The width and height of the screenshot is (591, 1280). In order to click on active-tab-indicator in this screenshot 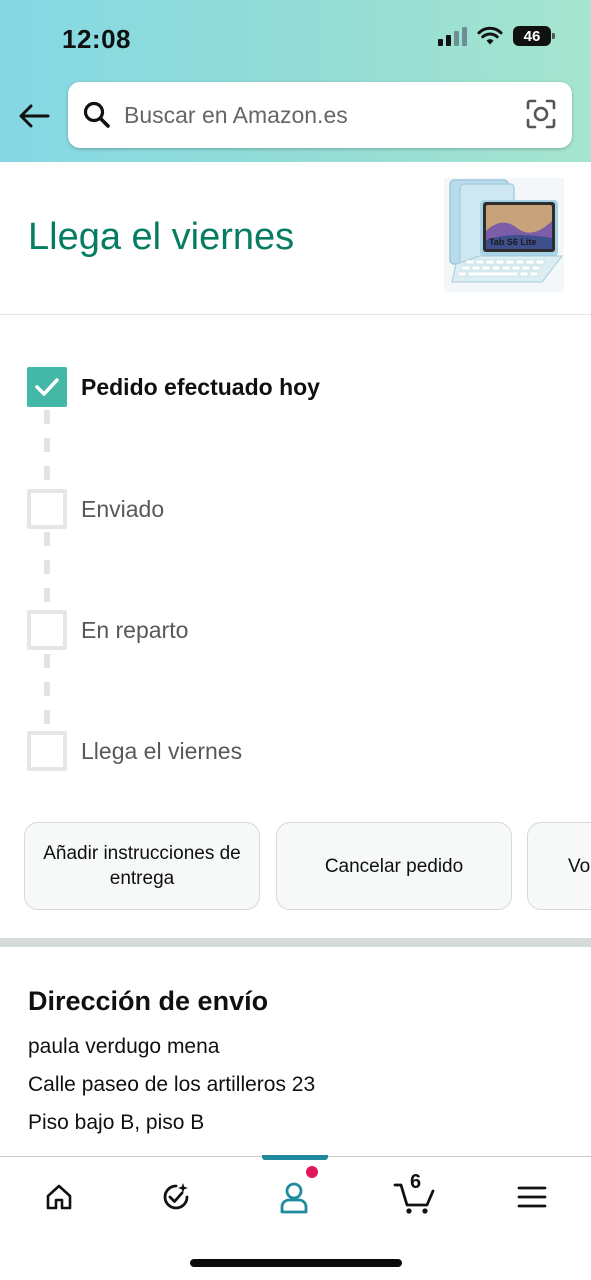, I will do `click(295, 1157)`.